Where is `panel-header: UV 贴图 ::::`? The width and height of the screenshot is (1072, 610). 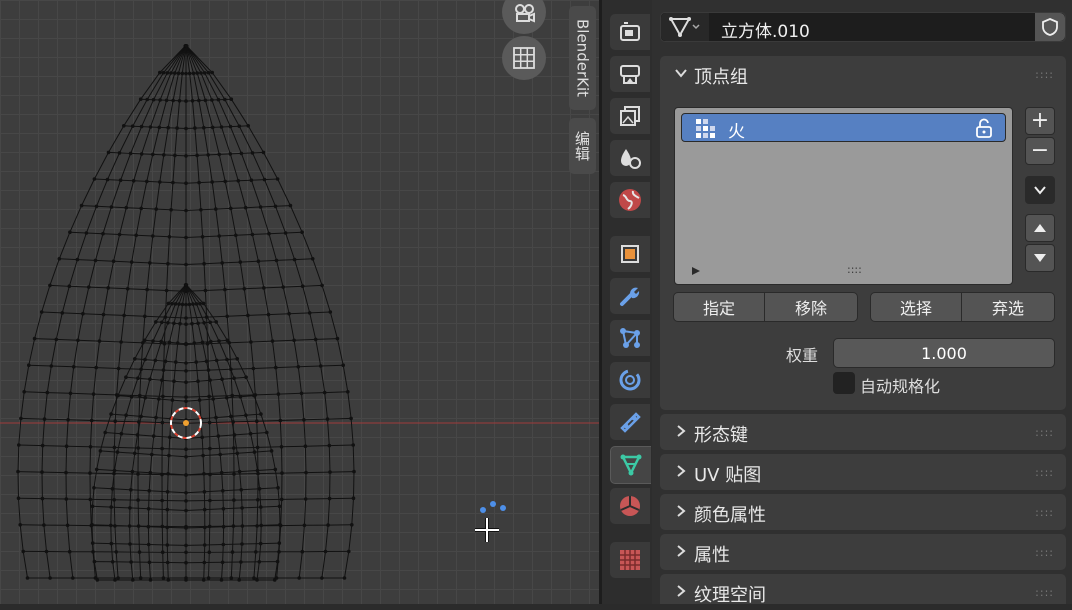
panel-header: UV 贴图 :::: is located at coordinates (863, 472).